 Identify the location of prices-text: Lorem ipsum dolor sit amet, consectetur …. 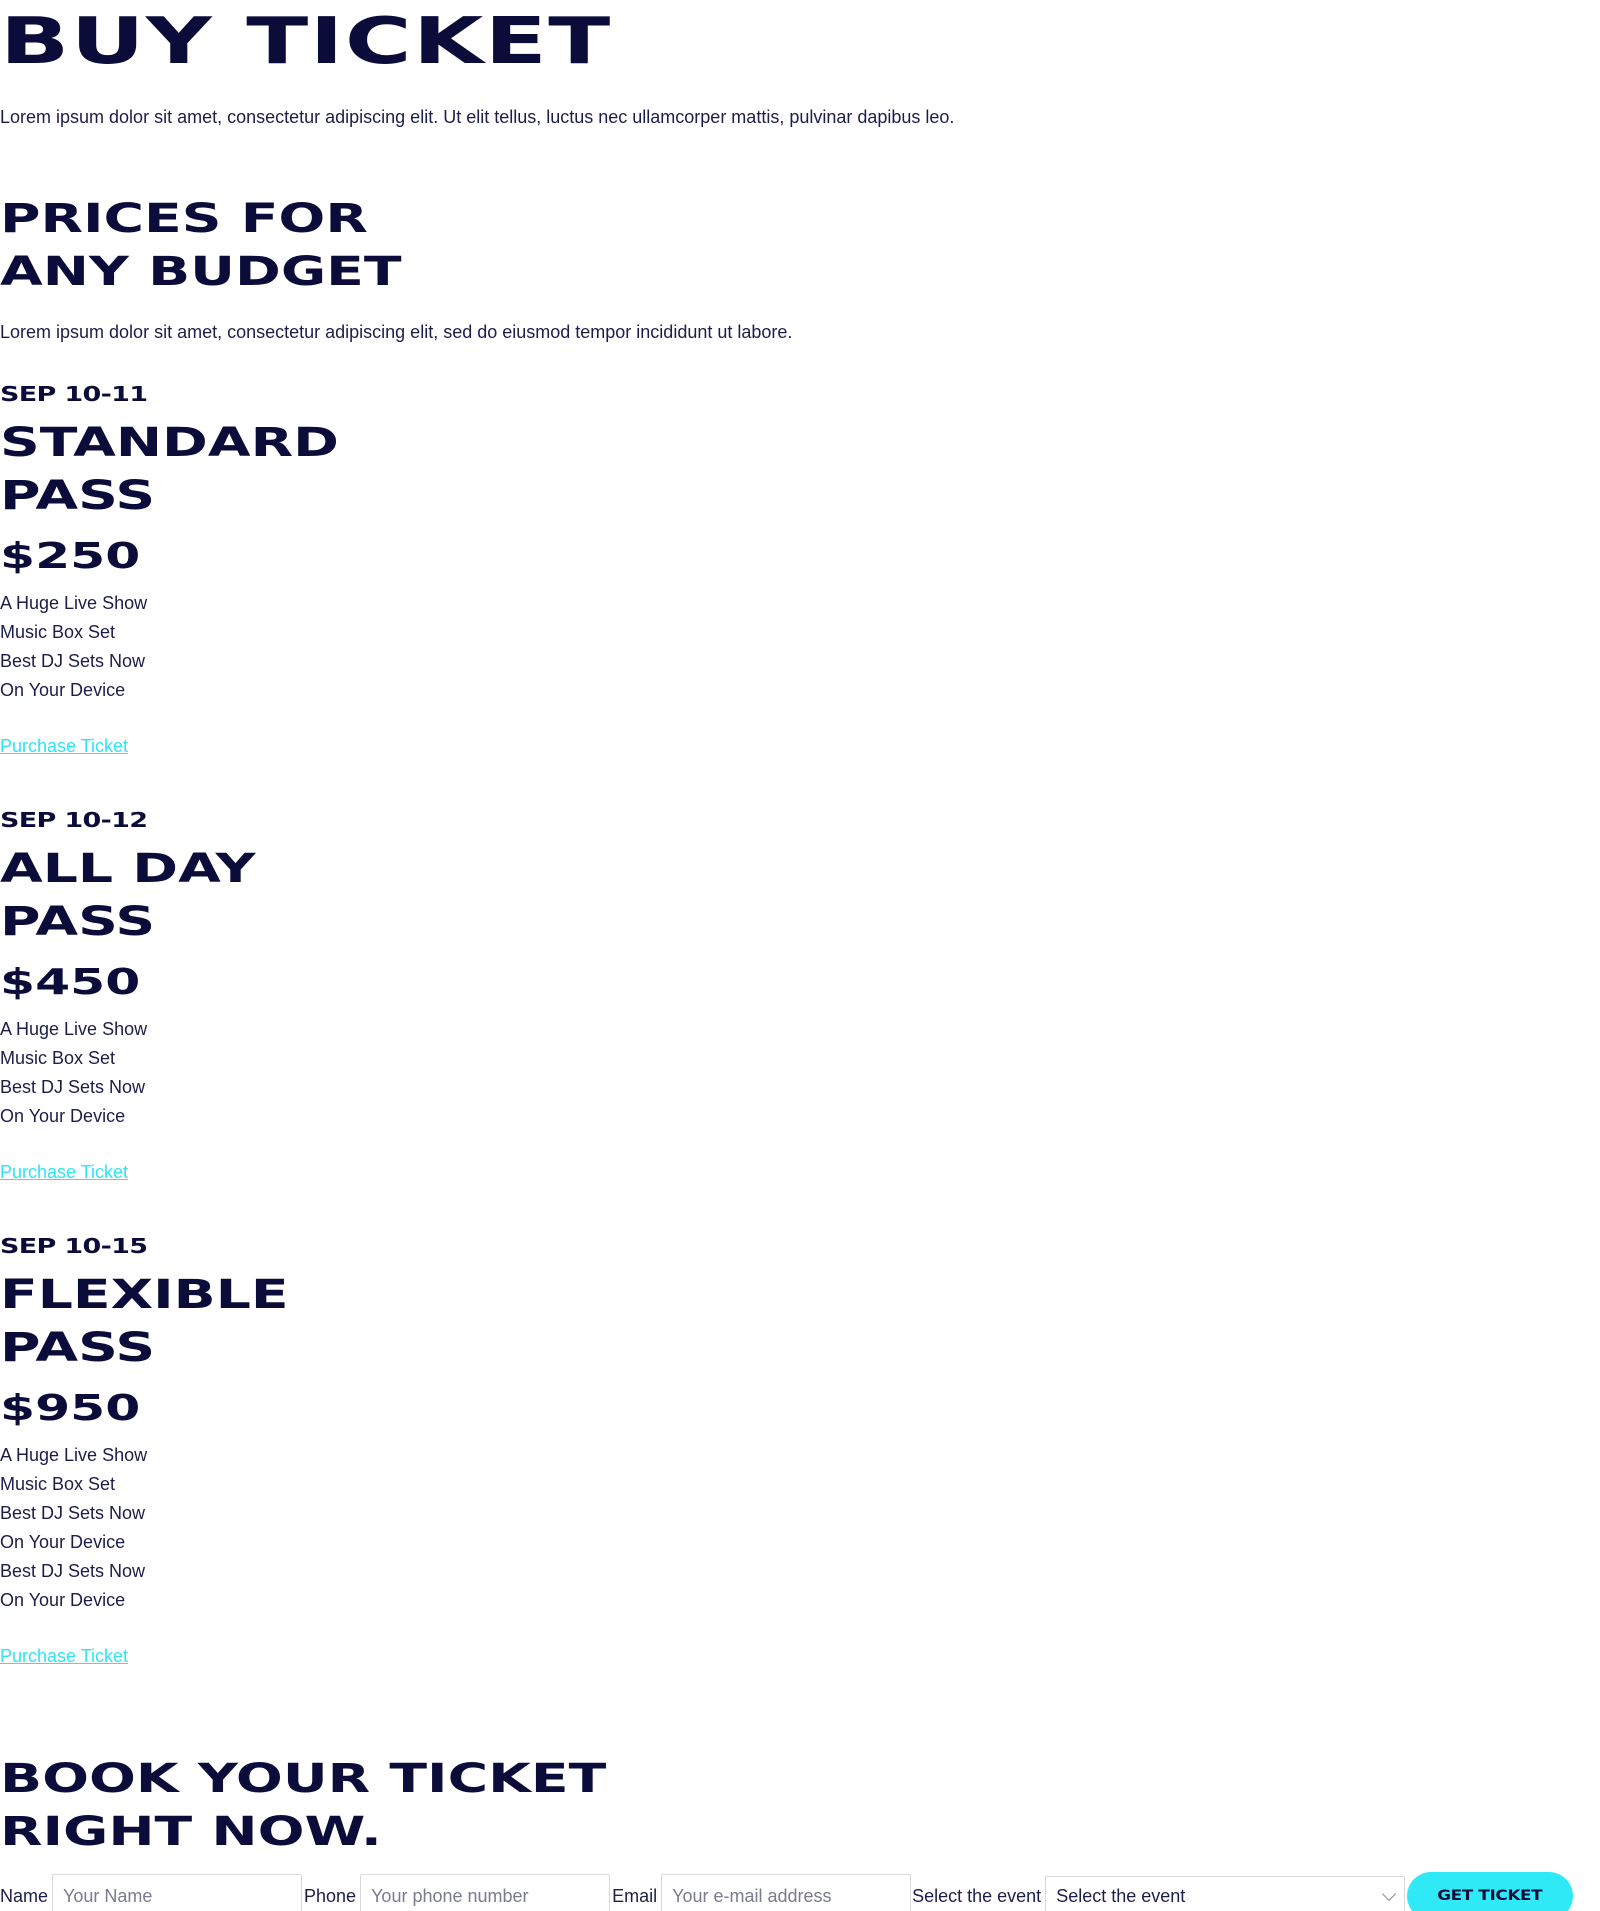
(396, 332).